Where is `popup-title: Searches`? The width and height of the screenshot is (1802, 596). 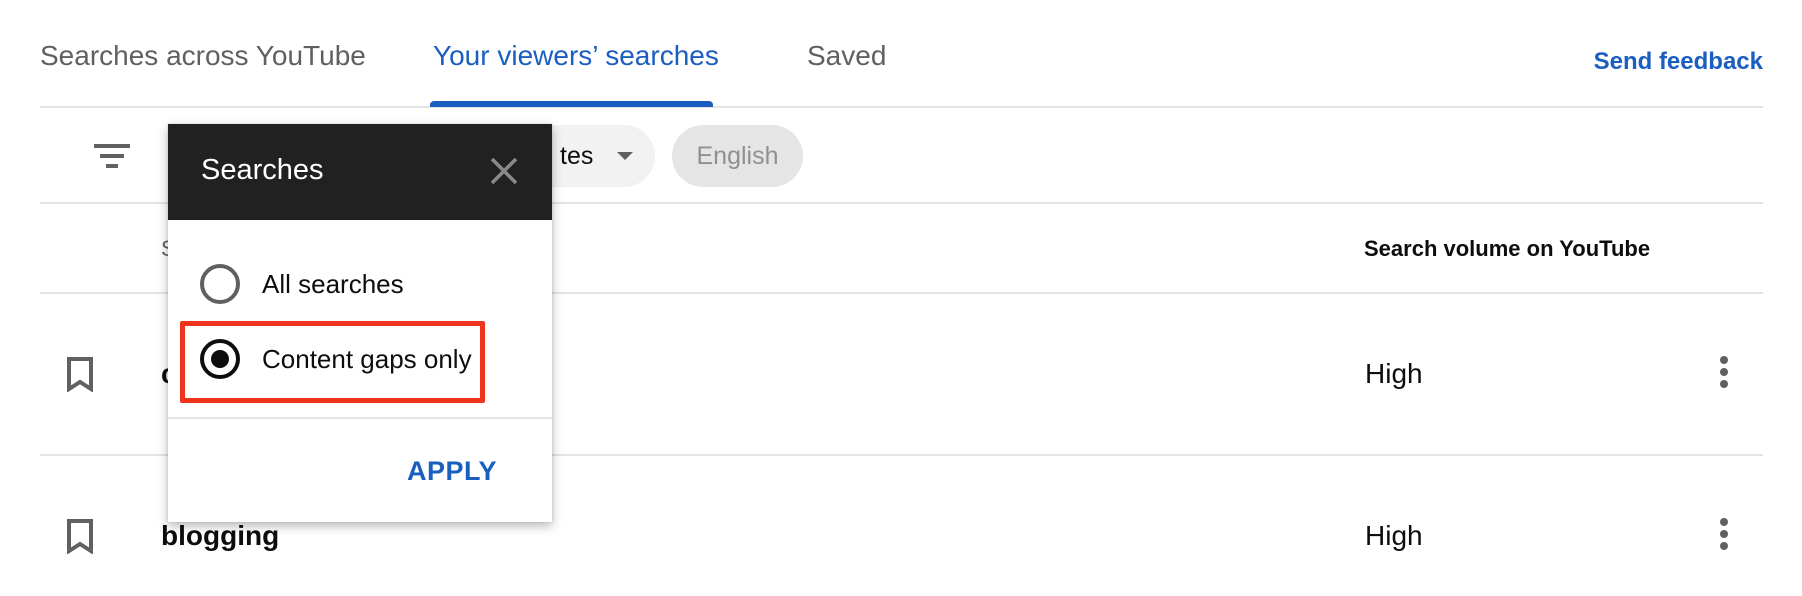
popup-title: Searches is located at coordinates (262, 170).